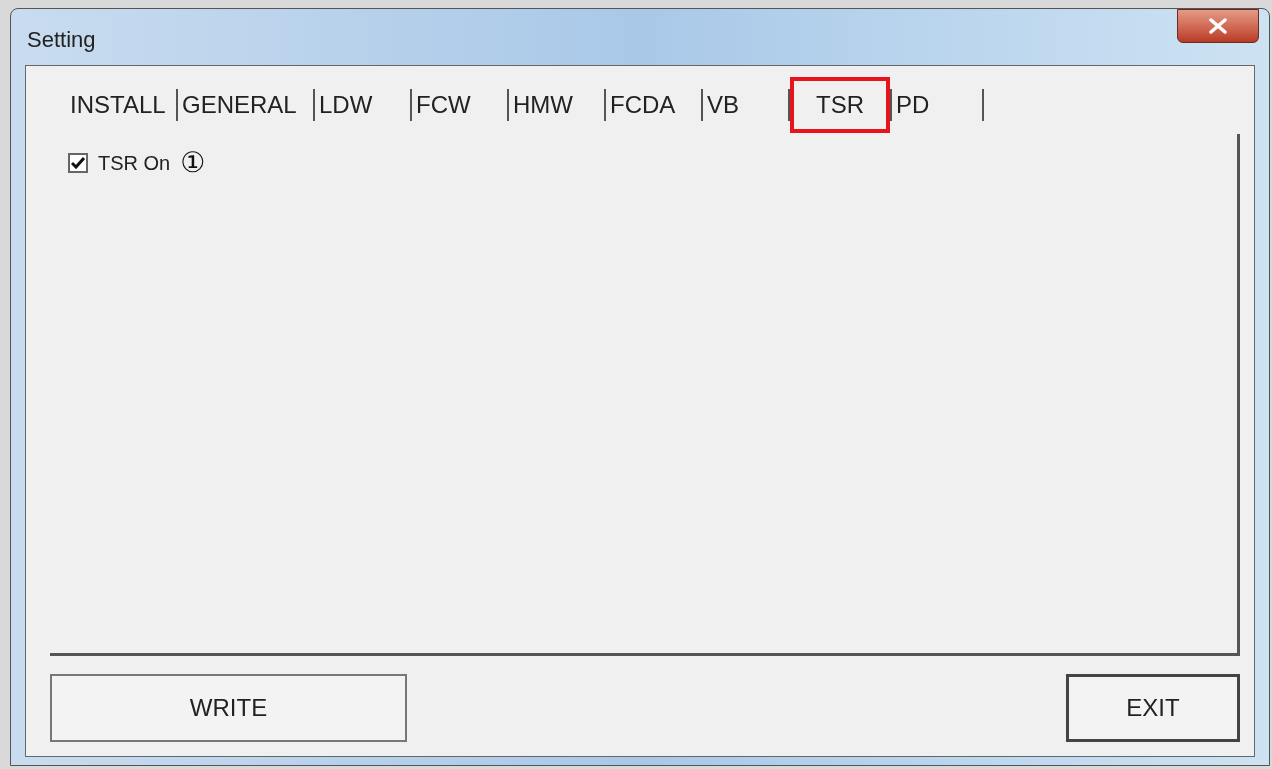 The width and height of the screenshot is (1272, 769). Describe the element at coordinates (840, 105) in the screenshot. I see `tab: TSR` at that location.